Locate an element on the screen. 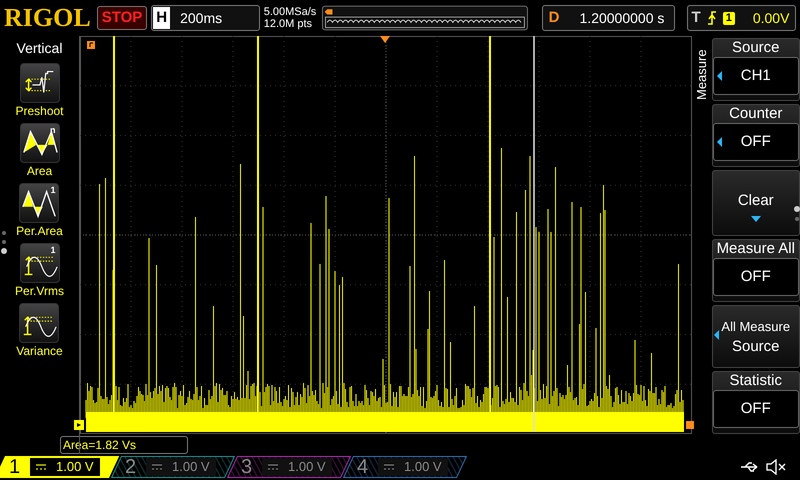 Image resolution: width=800 pixels, height=480 pixels. brand-logo: RIGOL is located at coordinates (47, 18).